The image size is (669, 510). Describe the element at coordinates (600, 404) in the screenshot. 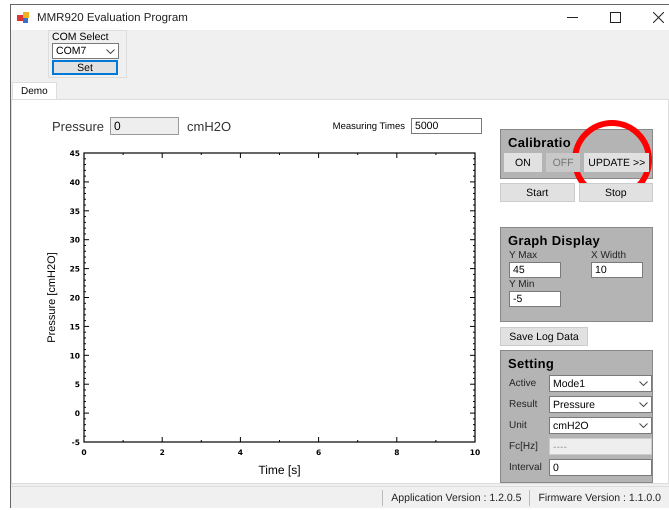

I see `setting-dropdown: Pressure` at that location.